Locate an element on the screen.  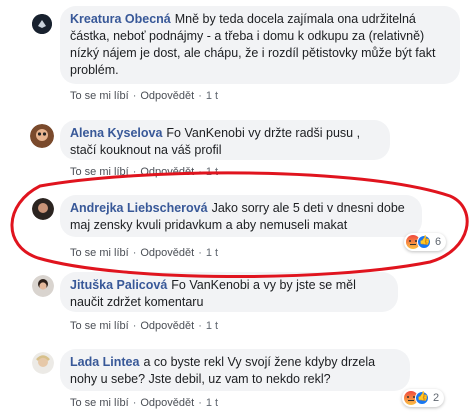
reactions-count: 6 is located at coordinates (438, 242).